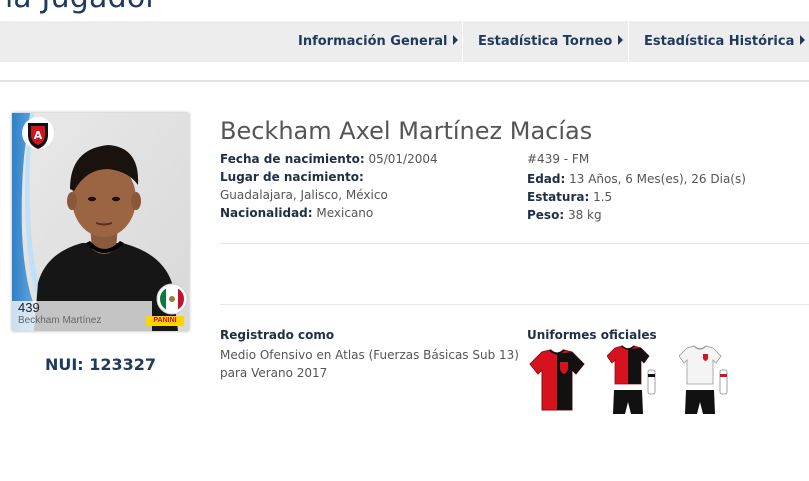 This screenshot has width=809, height=481. What do you see at coordinates (277, 335) in the screenshot?
I see `registration-label: Registrado como` at bounding box center [277, 335].